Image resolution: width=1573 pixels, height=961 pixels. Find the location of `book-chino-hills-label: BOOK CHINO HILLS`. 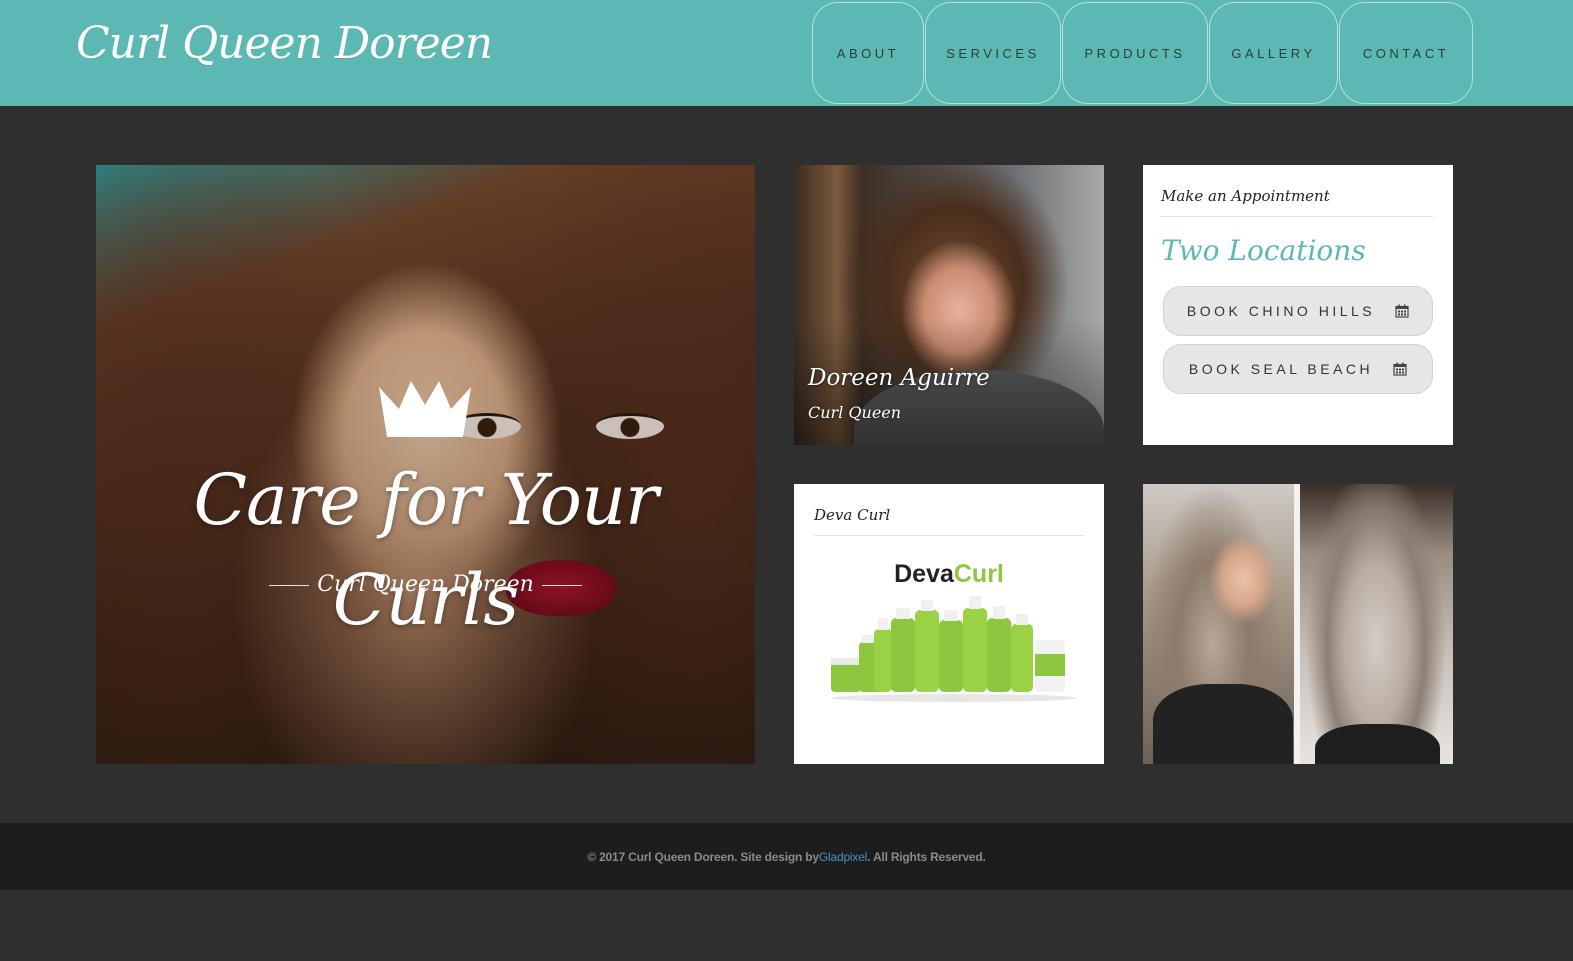

book-chino-hills-label: BOOK CHINO HILLS is located at coordinates (1281, 311).